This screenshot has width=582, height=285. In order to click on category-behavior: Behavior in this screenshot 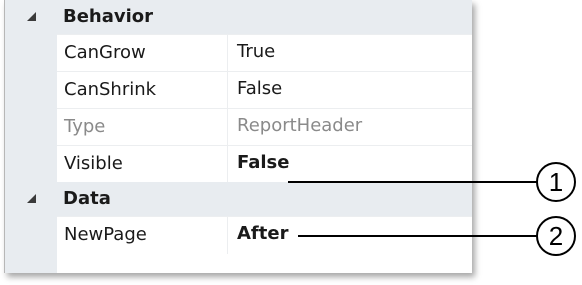, I will do `click(238, 17)`.